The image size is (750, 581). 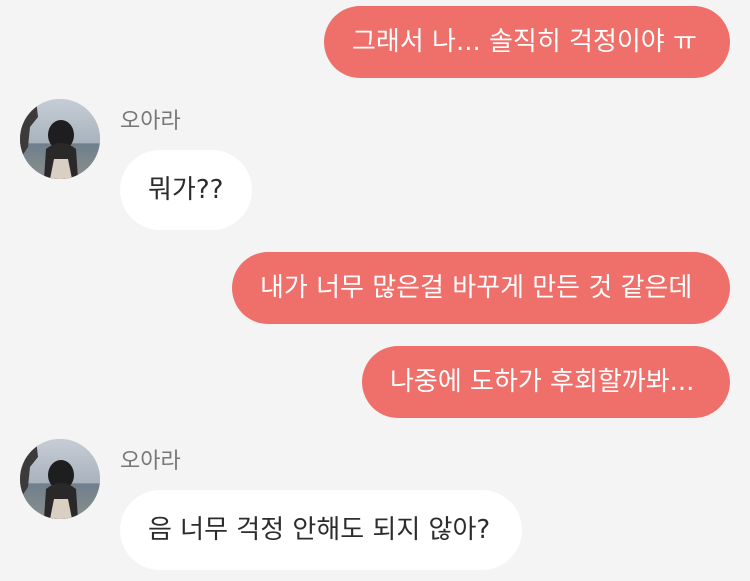 I want to click on message-text: 그래서 나... 솔직히 걱정이야 ㅠ, so click(x=524, y=42).